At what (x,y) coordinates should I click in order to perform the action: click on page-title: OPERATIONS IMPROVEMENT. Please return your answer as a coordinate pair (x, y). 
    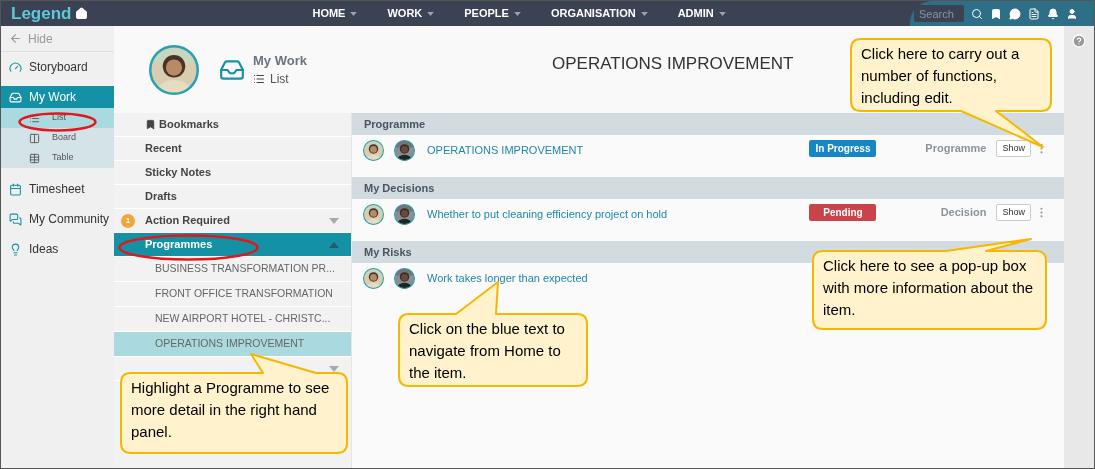
    Looking at the image, I should click on (673, 63).